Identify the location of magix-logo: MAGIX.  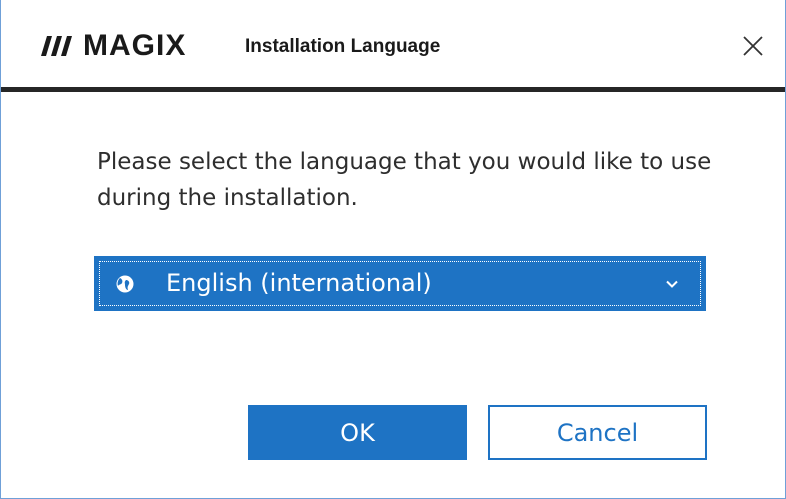
(113, 46).